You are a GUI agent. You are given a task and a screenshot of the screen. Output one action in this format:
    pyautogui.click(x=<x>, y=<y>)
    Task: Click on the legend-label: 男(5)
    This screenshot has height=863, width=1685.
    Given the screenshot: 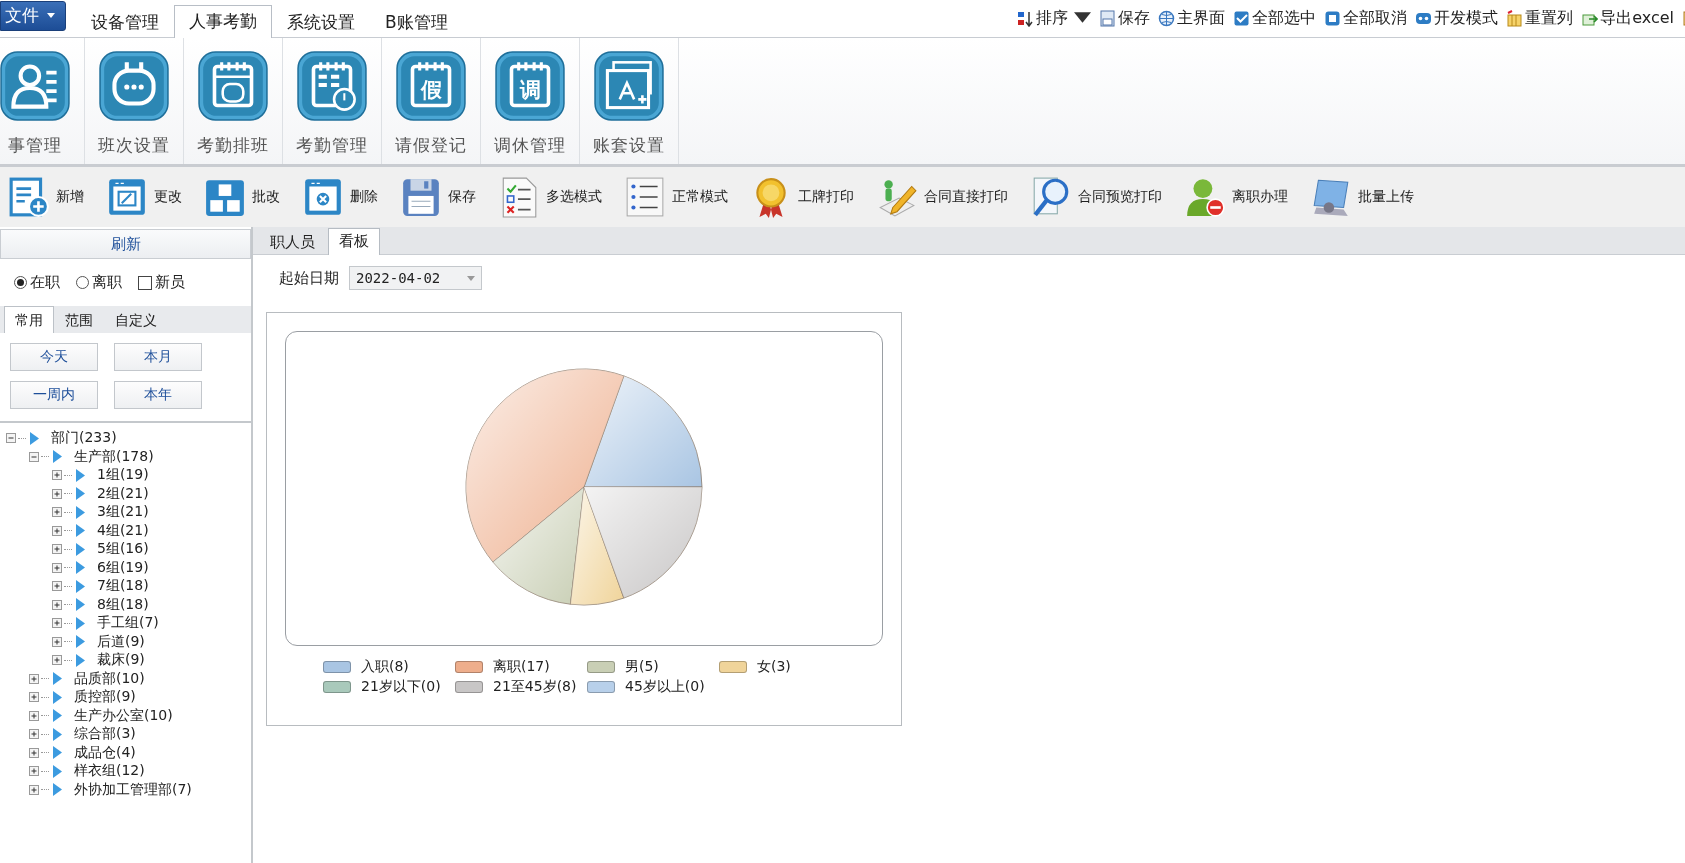 What is the action you would take?
    pyautogui.click(x=642, y=667)
    